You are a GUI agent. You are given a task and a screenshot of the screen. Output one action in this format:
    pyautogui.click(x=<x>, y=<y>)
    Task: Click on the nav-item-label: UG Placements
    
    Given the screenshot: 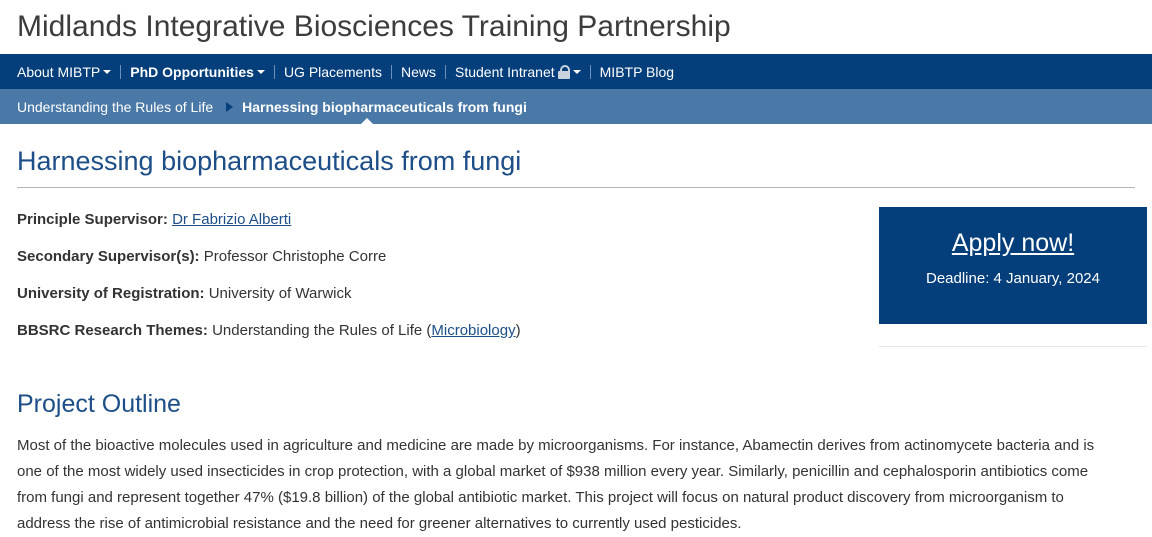 What is the action you would take?
    pyautogui.click(x=332, y=71)
    